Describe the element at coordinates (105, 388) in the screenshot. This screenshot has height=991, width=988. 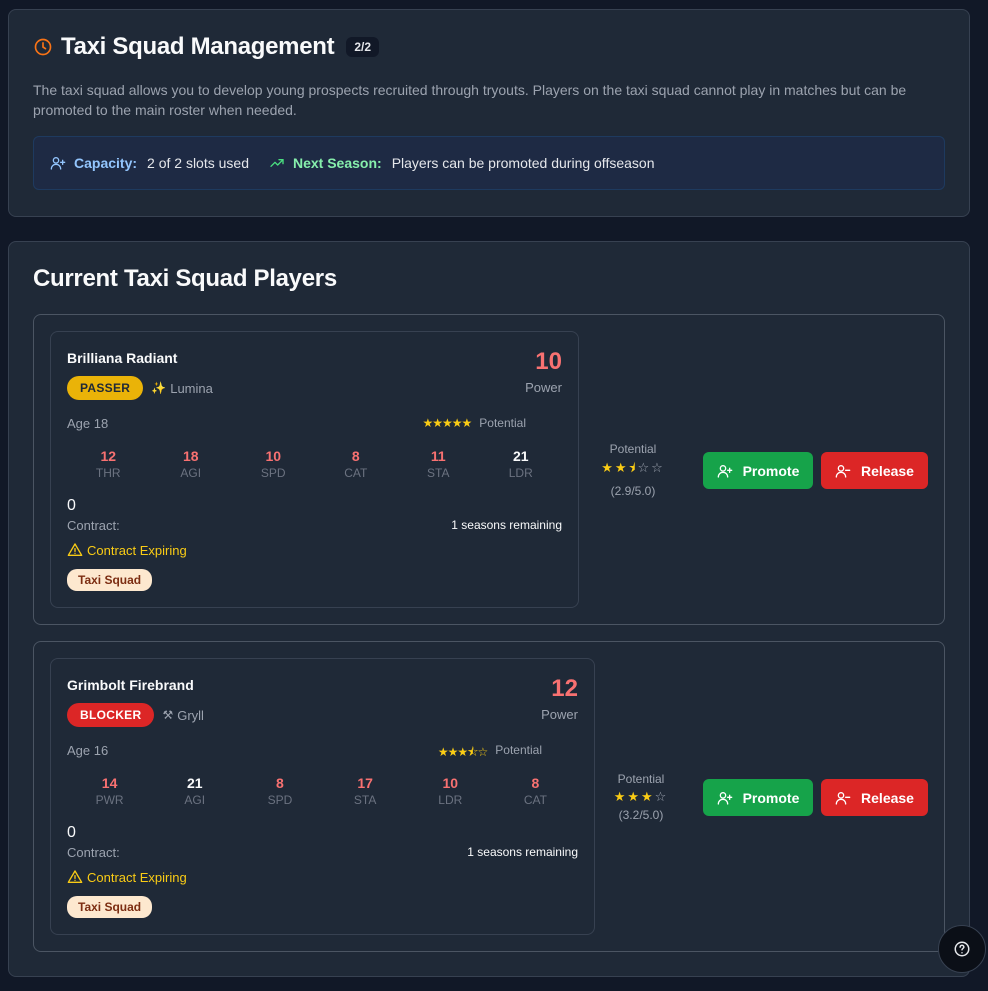
I see `role-badge: PASSER` at that location.